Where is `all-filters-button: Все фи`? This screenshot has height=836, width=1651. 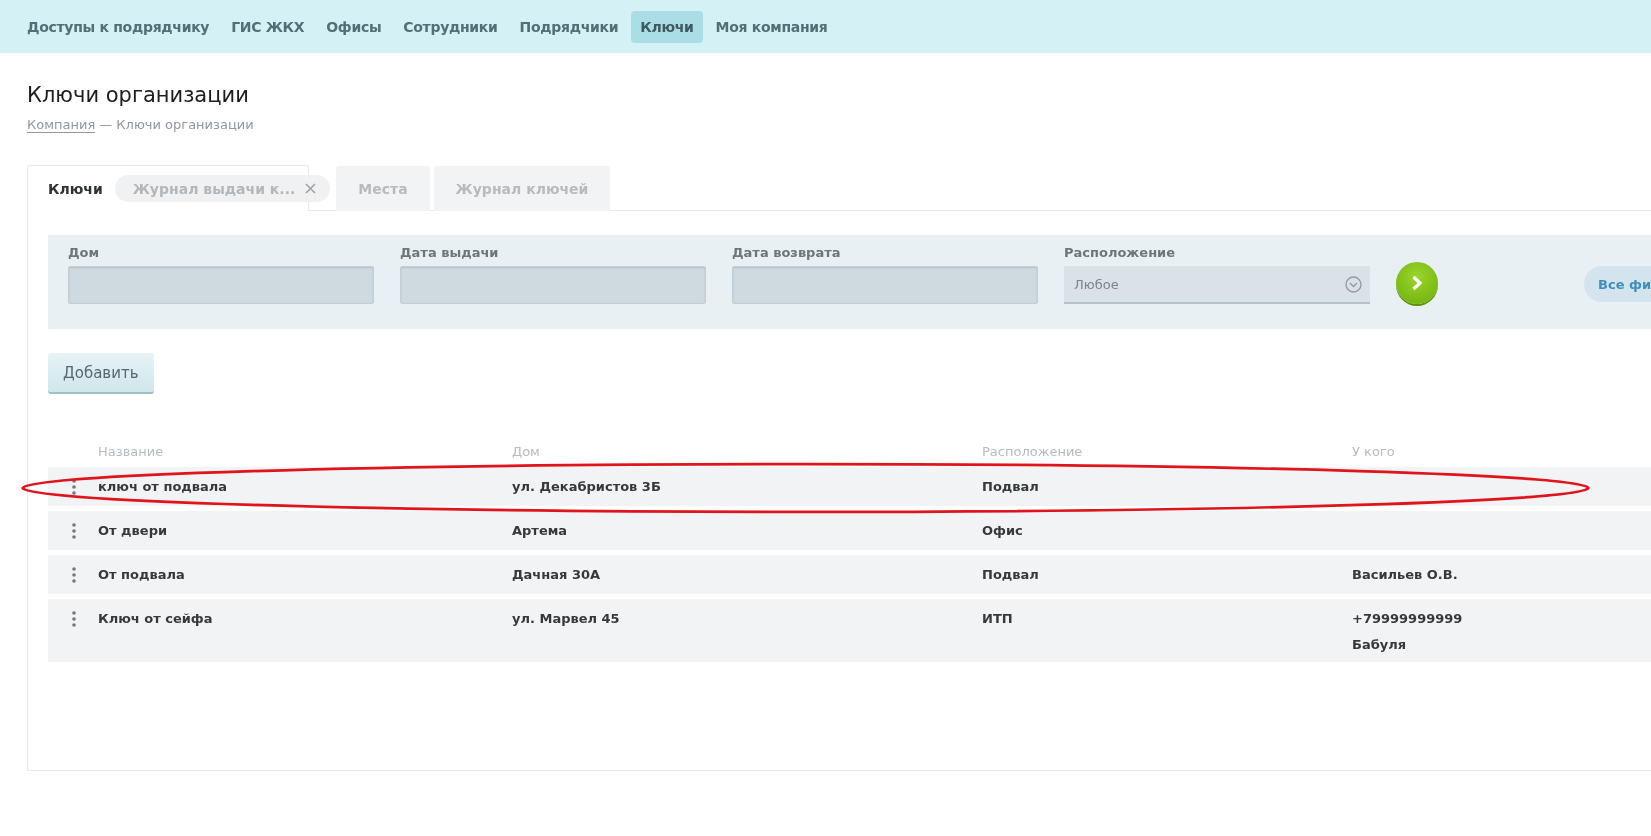
all-filters-button: Все фи is located at coordinates (1617, 284).